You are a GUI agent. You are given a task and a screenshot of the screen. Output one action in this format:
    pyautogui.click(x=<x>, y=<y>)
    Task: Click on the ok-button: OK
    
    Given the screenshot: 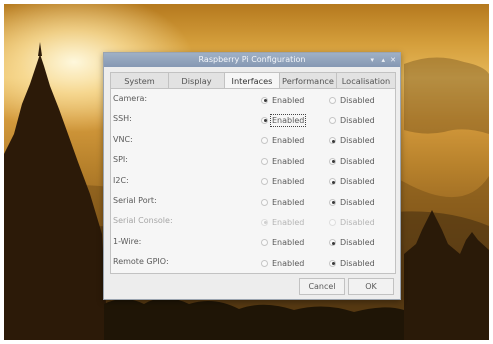 What is the action you would take?
    pyautogui.click(x=371, y=286)
    